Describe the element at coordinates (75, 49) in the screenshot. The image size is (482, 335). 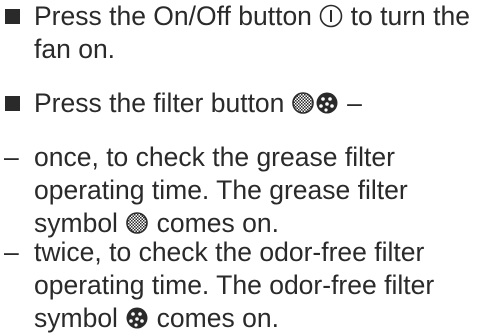
I see `instruction-line: fan on.` at that location.